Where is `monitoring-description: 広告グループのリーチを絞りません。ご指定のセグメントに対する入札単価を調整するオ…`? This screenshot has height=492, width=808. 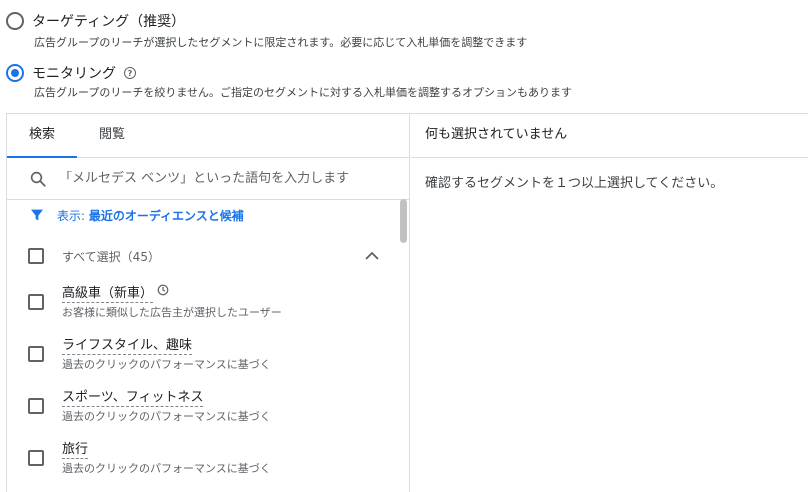
monitoring-description: 広告グループのリーチを絞りません。ご指定のセグメントに対する入札単価を調整するオ… is located at coordinates (303, 92).